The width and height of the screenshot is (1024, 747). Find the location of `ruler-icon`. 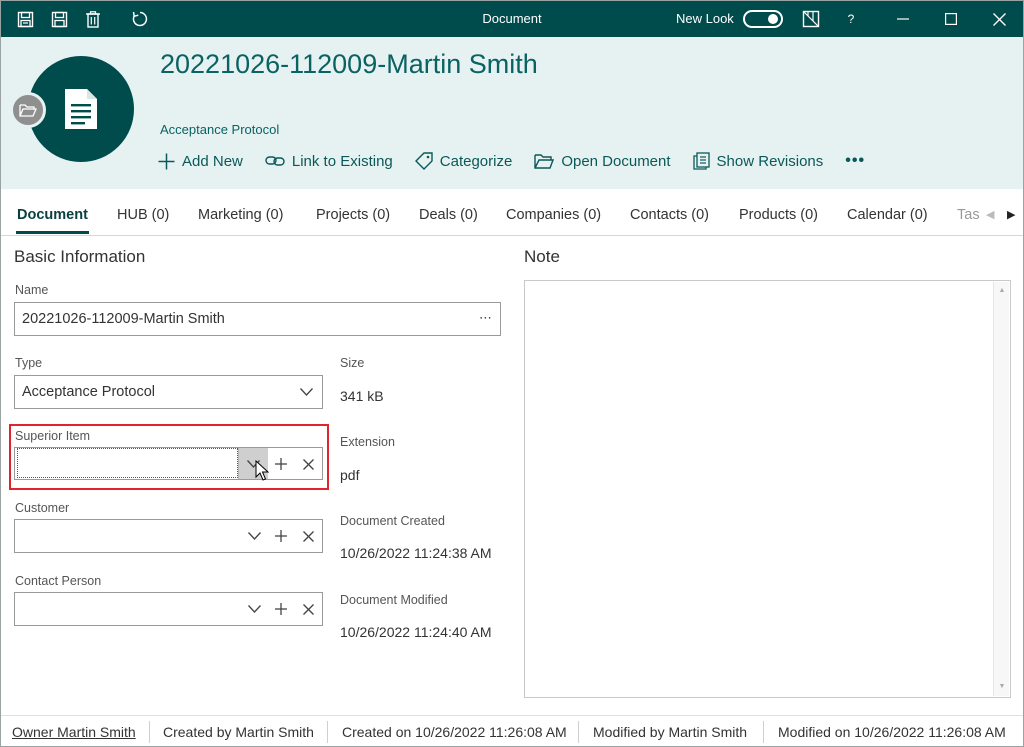

ruler-icon is located at coordinates (811, 19).